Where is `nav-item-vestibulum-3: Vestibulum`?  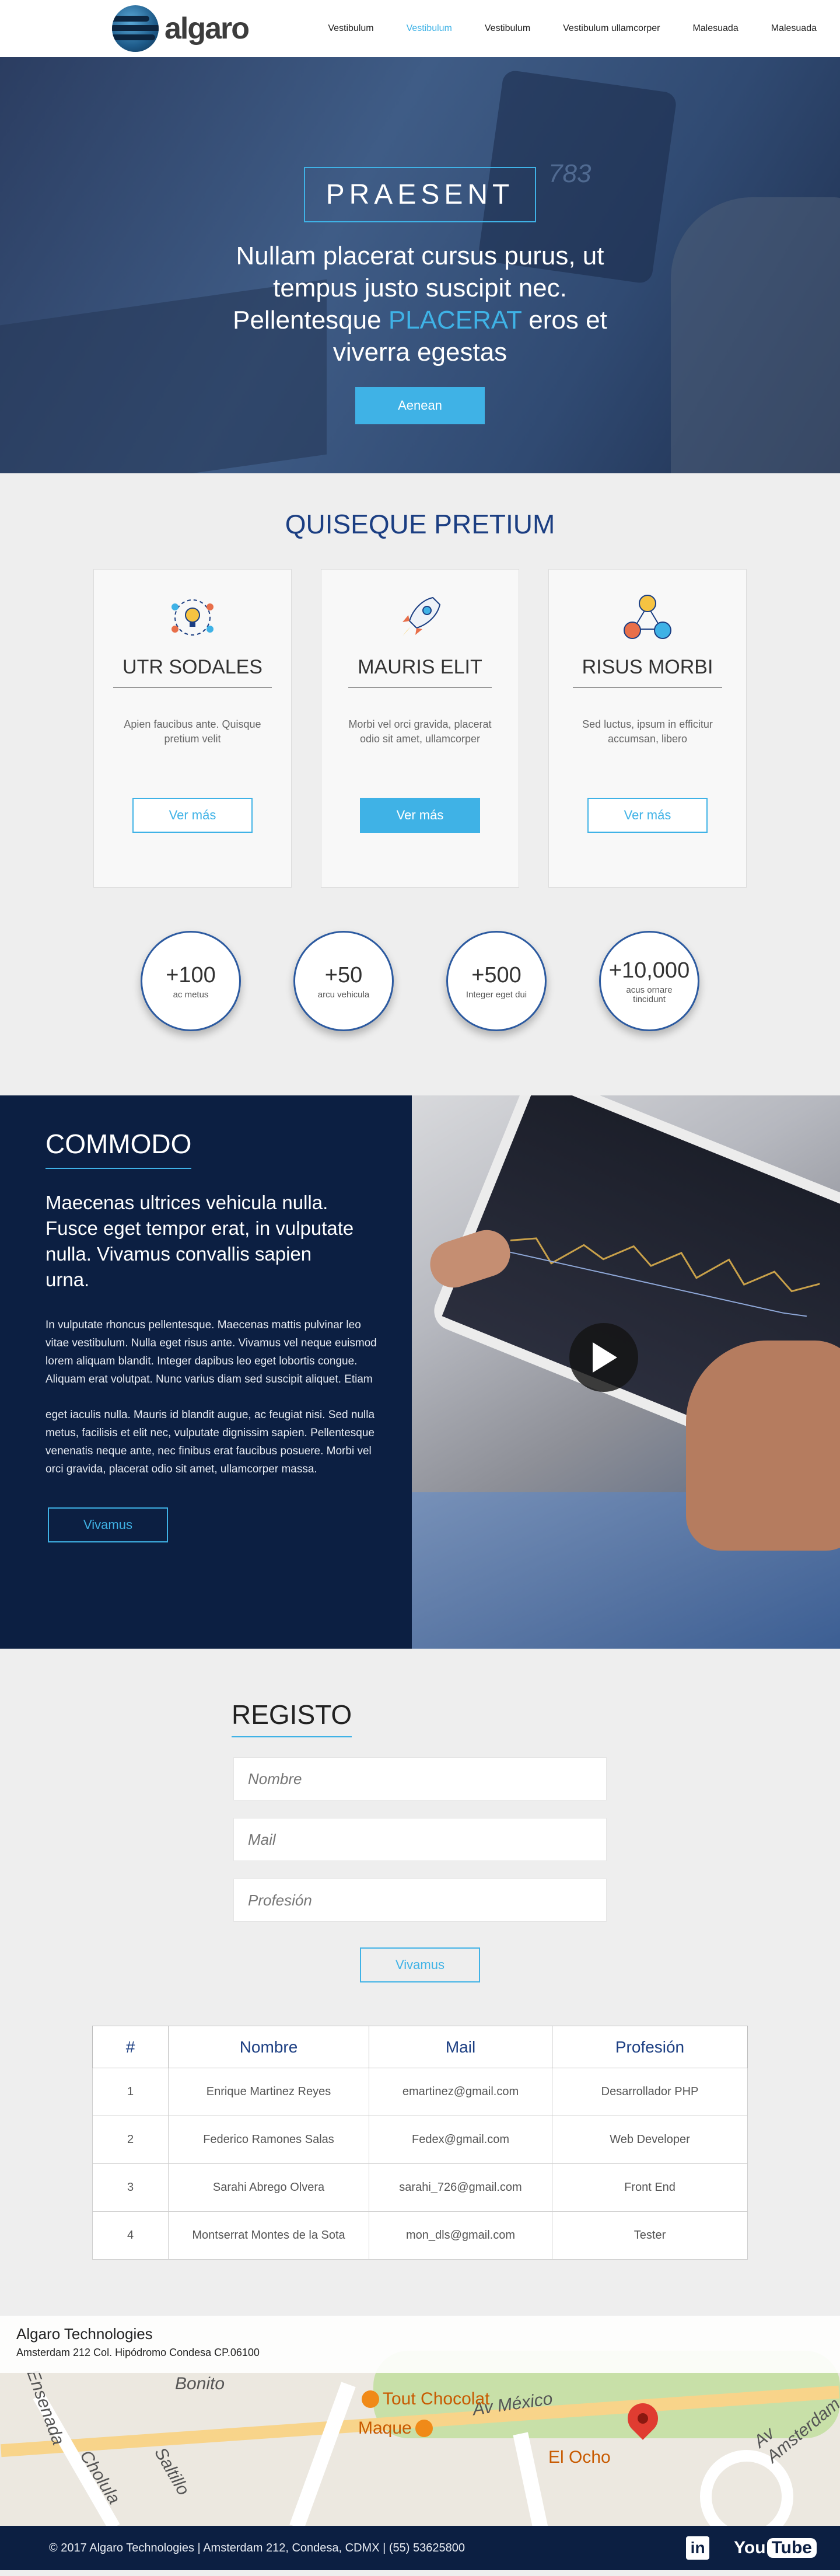
nav-item-vestibulum-3: Vestibulum is located at coordinates (508, 28).